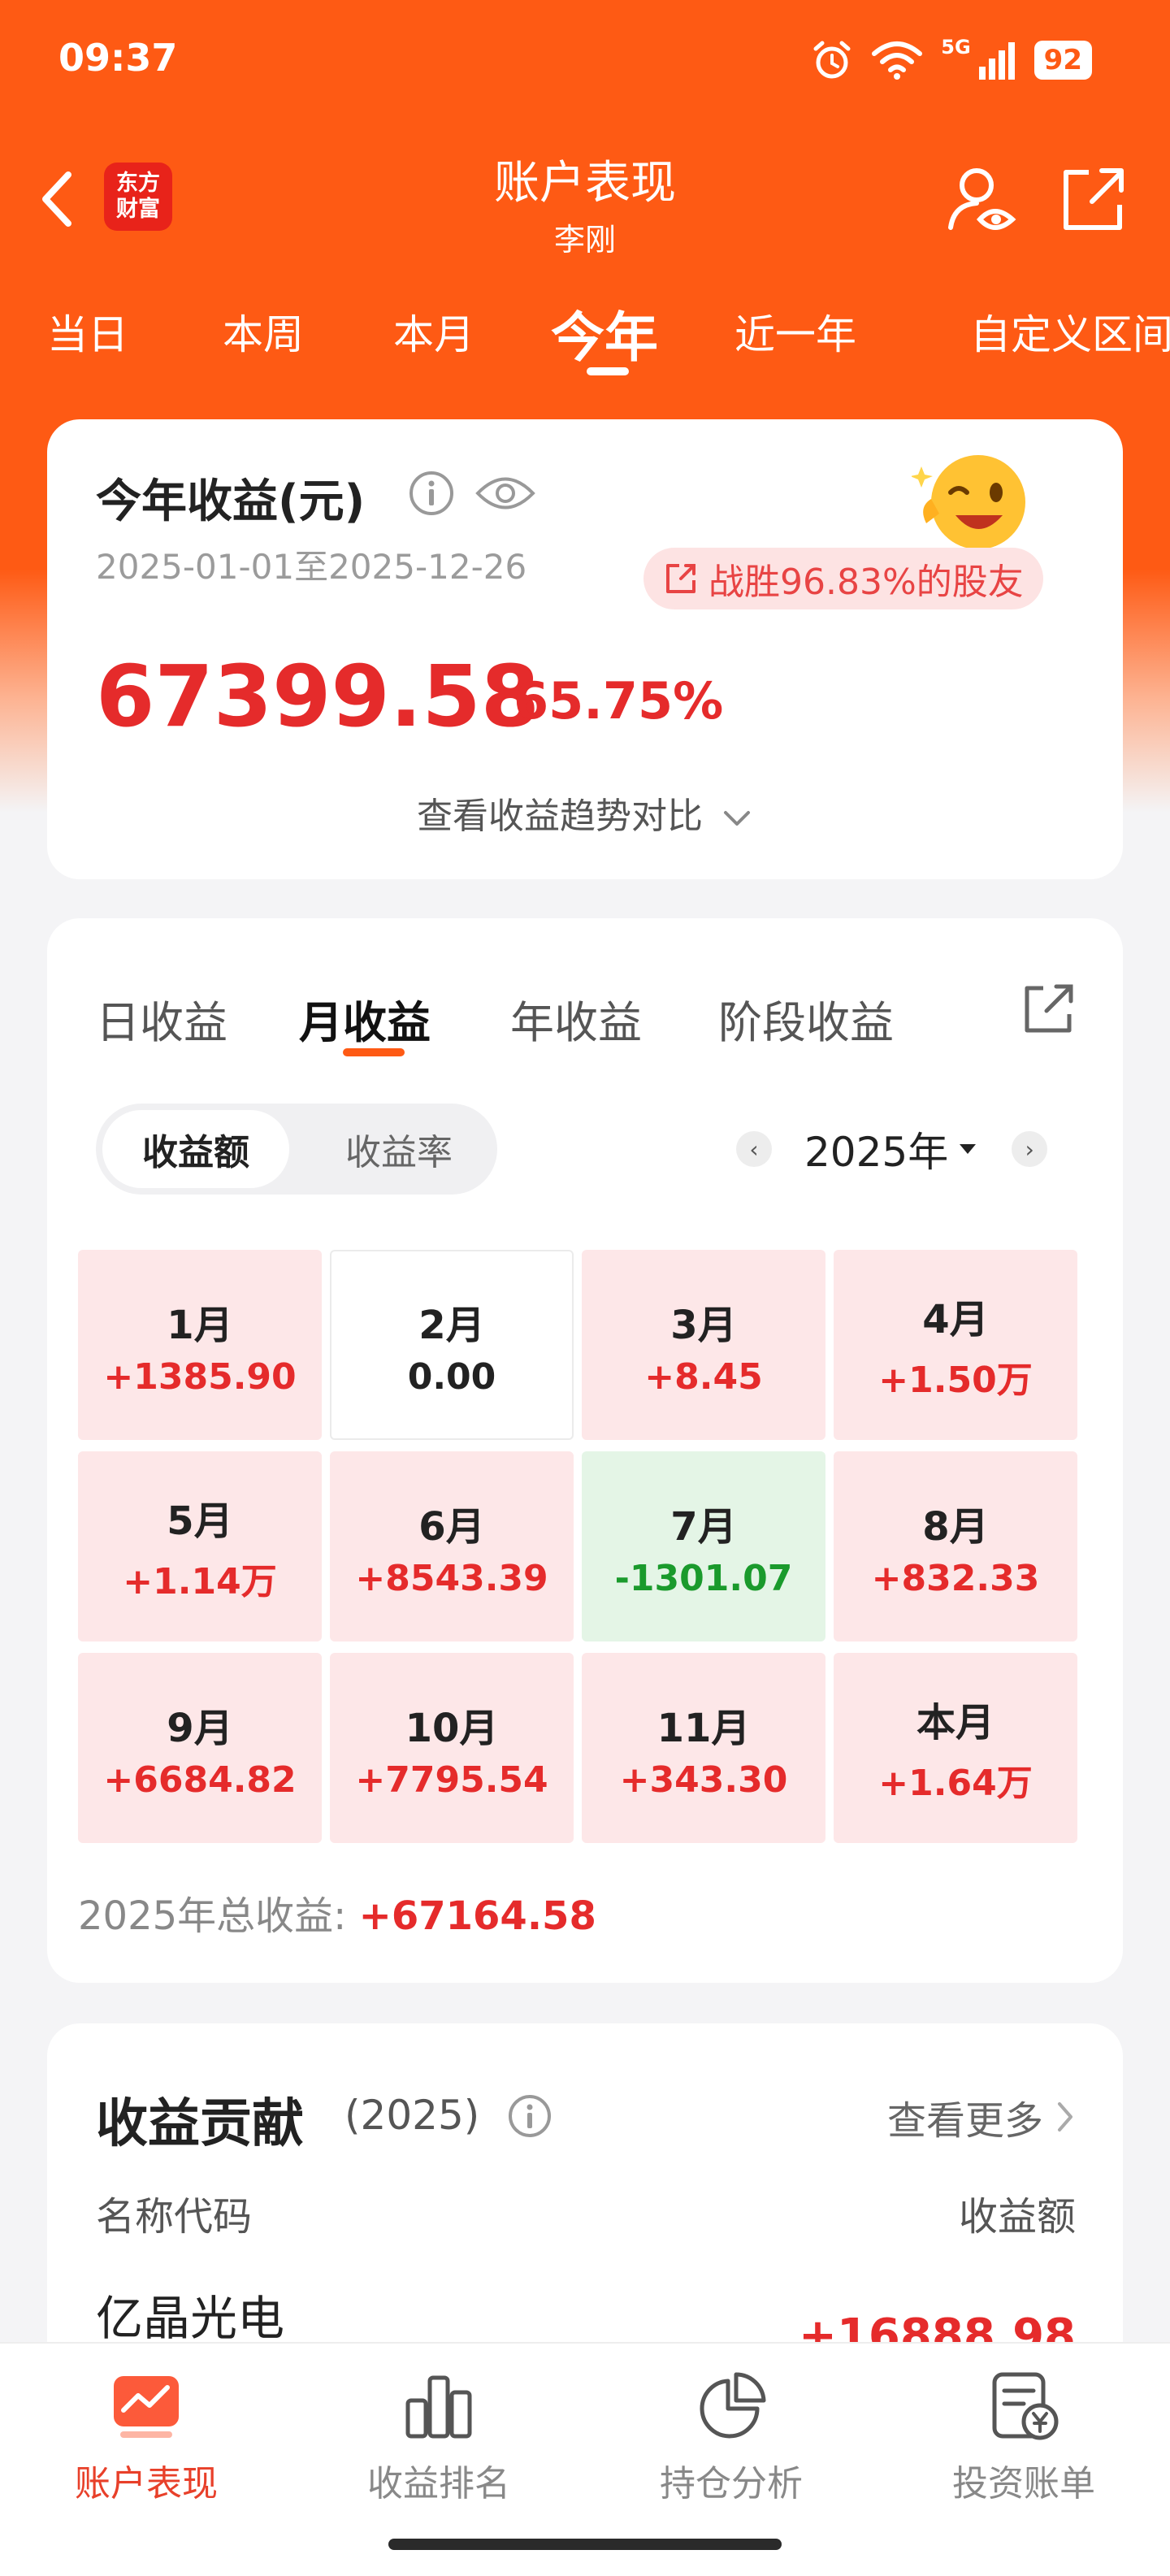 Image resolution: width=1170 pixels, height=2576 pixels. Describe the element at coordinates (733, 2405) in the screenshot. I see `pie-chart-icon` at that location.